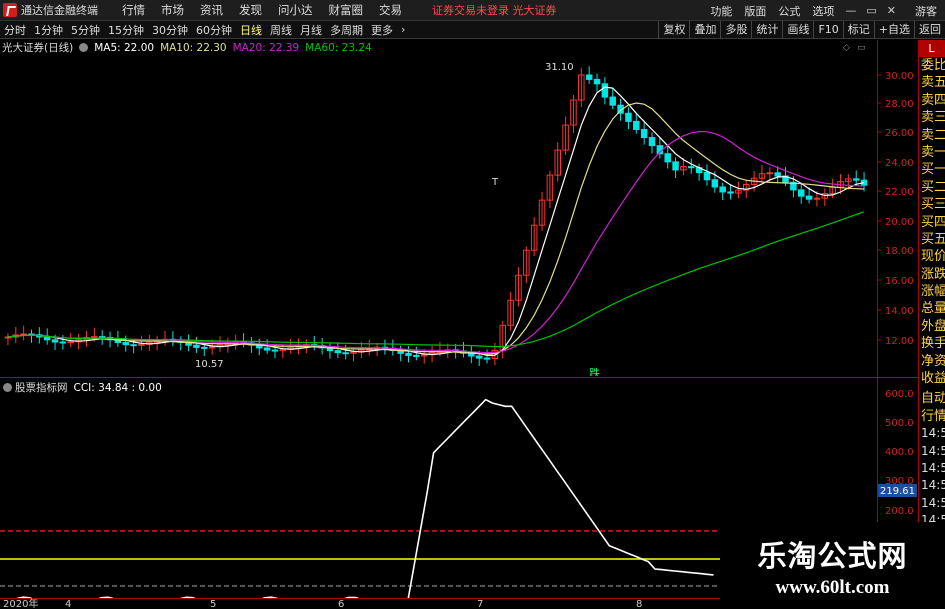 The width and height of the screenshot is (945, 609). What do you see at coordinates (899, 163) in the screenshot?
I see `price-tick-label: 24.00` at bounding box center [899, 163].